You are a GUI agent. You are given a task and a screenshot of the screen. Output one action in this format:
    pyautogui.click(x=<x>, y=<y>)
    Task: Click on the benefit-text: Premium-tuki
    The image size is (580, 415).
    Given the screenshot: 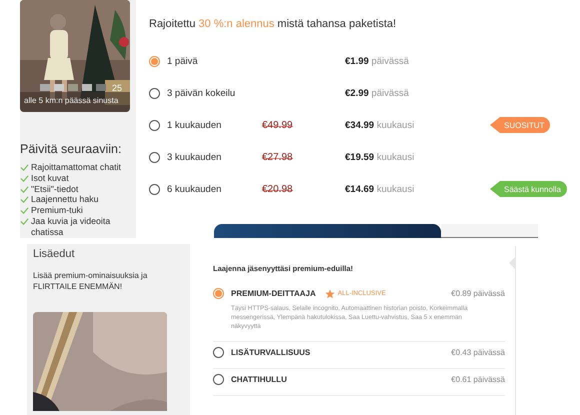 What is the action you would take?
    pyautogui.click(x=57, y=210)
    